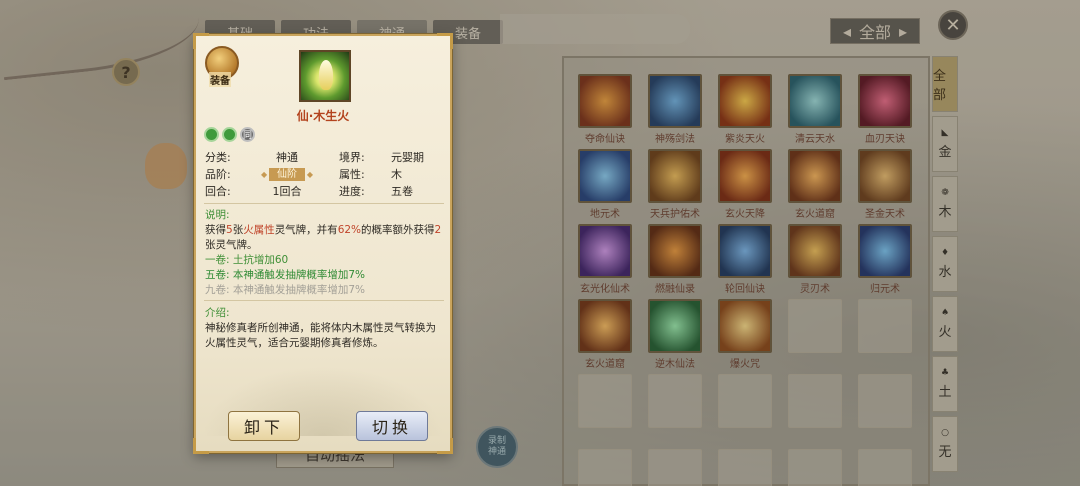  I want to click on switch-button: 切换, so click(392, 426).